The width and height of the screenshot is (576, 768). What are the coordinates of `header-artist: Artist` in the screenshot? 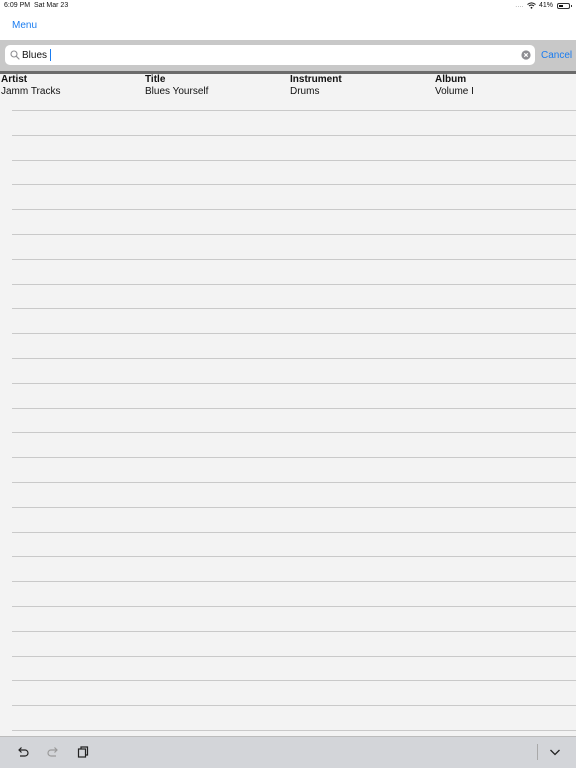 It's located at (14, 79).